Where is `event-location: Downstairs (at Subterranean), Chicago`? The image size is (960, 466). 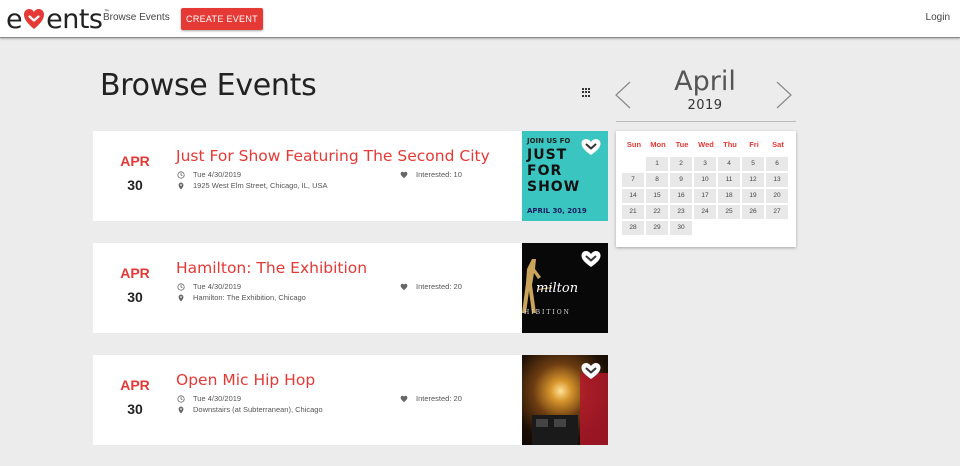
event-location: Downstairs (at Subterranean), Chicago is located at coordinates (250, 409).